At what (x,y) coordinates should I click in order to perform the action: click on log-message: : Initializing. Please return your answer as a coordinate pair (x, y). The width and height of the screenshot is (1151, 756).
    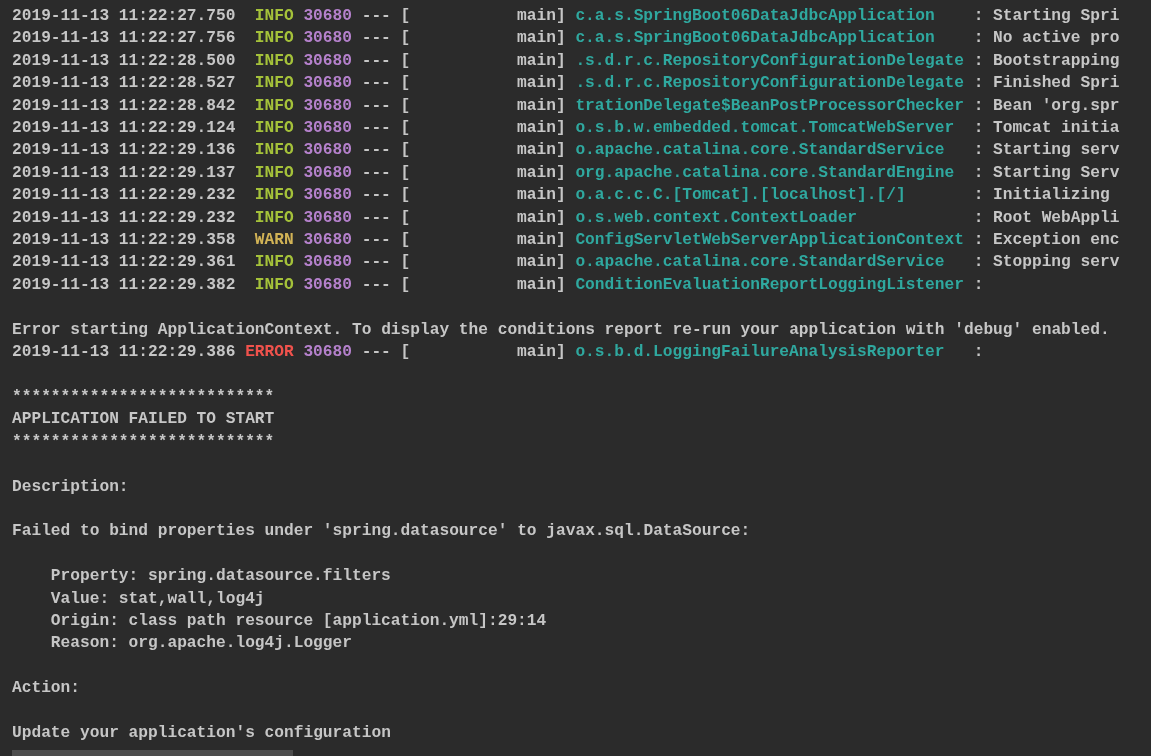
    Looking at the image, I should click on (1041, 196).